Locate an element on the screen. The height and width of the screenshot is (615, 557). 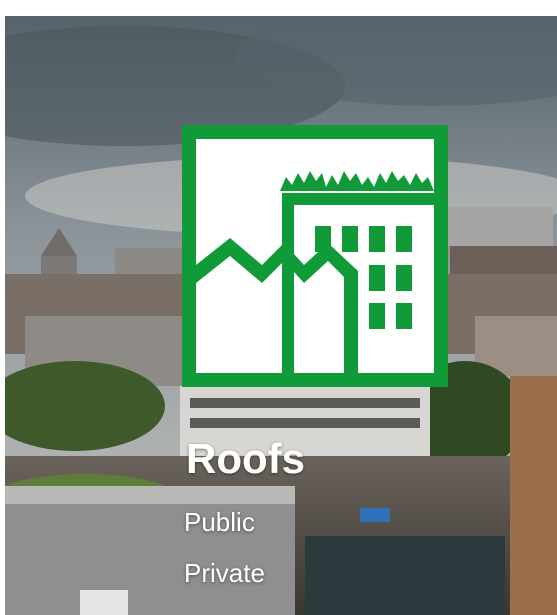
public-link: Public is located at coordinates (219, 522).